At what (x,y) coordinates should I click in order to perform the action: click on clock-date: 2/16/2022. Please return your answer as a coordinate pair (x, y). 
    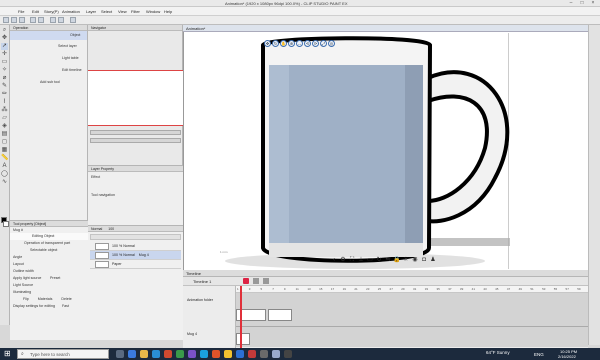
    Looking at the image, I should click on (567, 356).